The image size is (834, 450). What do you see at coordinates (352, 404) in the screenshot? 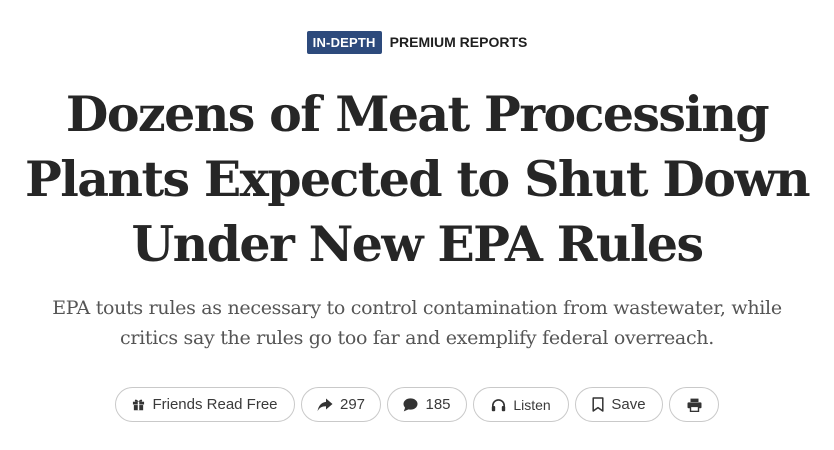
I see `share-count: 297` at bounding box center [352, 404].